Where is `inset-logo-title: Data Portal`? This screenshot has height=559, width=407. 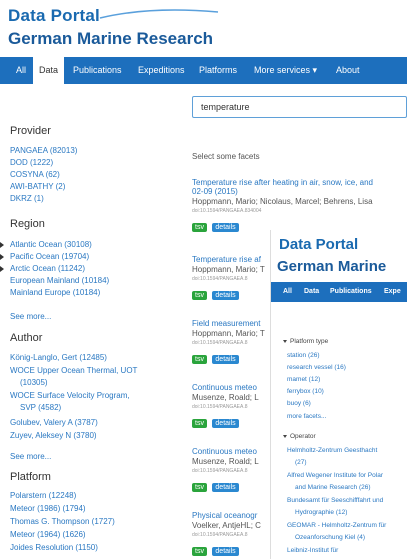
inset-logo-title: Data Portal is located at coordinates (318, 244).